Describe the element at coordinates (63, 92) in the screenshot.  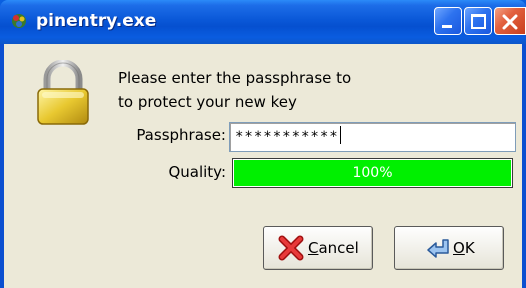
I see `padlock-icon` at that location.